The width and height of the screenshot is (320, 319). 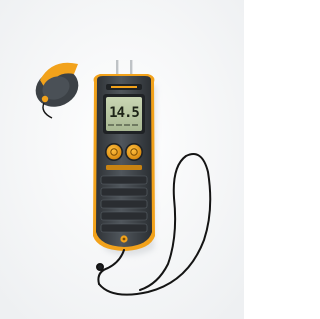 What do you see at coordinates (117, 68) in the screenshot?
I see `probe-pin-left` at bounding box center [117, 68].